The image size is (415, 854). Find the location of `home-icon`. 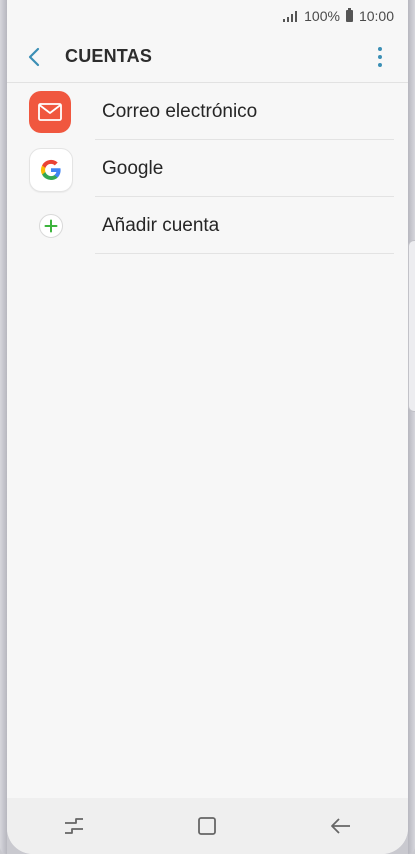

home-icon is located at coordinates (207, 826).